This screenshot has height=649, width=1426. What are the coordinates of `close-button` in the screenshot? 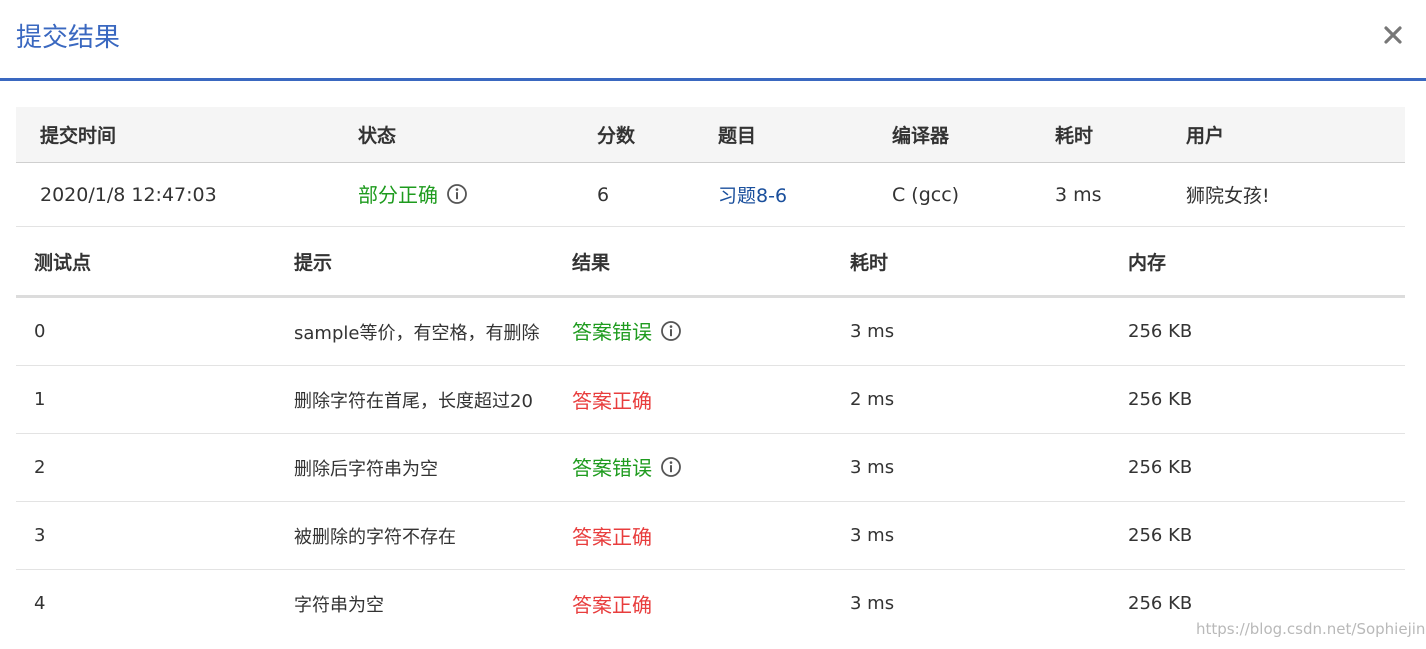 It's located at (1393, 35).